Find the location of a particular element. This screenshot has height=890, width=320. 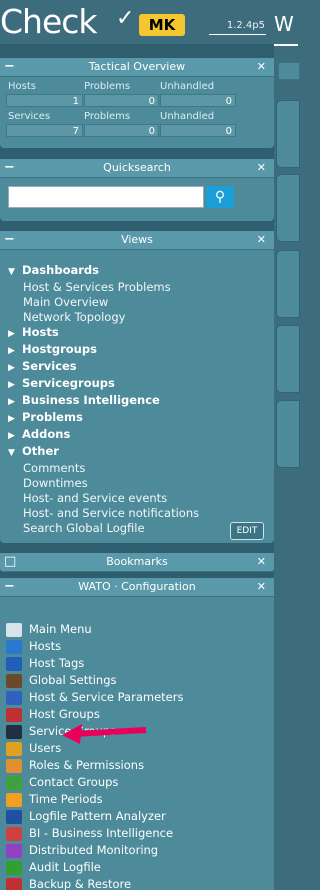

annotation-arrow is located at coordinates (104, 734).